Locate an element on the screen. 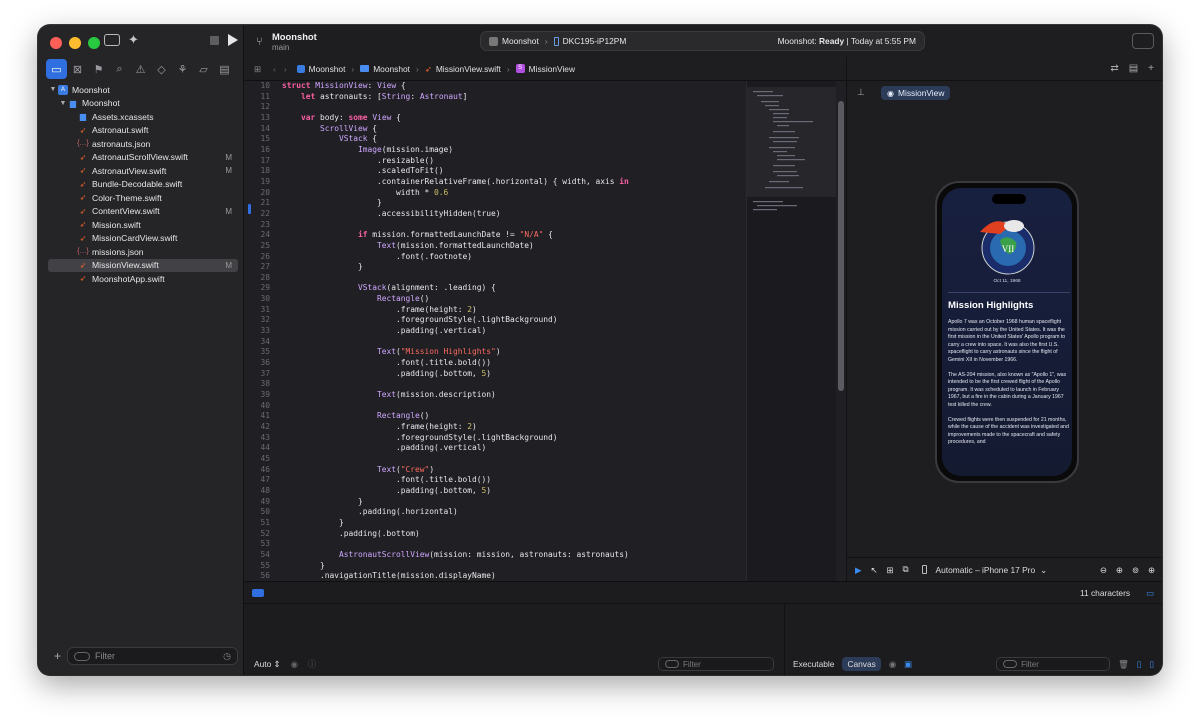 Image resolution: width=1200 pixels, height=725 pixels. forward-icon: › is located at coordinates (285, 69).